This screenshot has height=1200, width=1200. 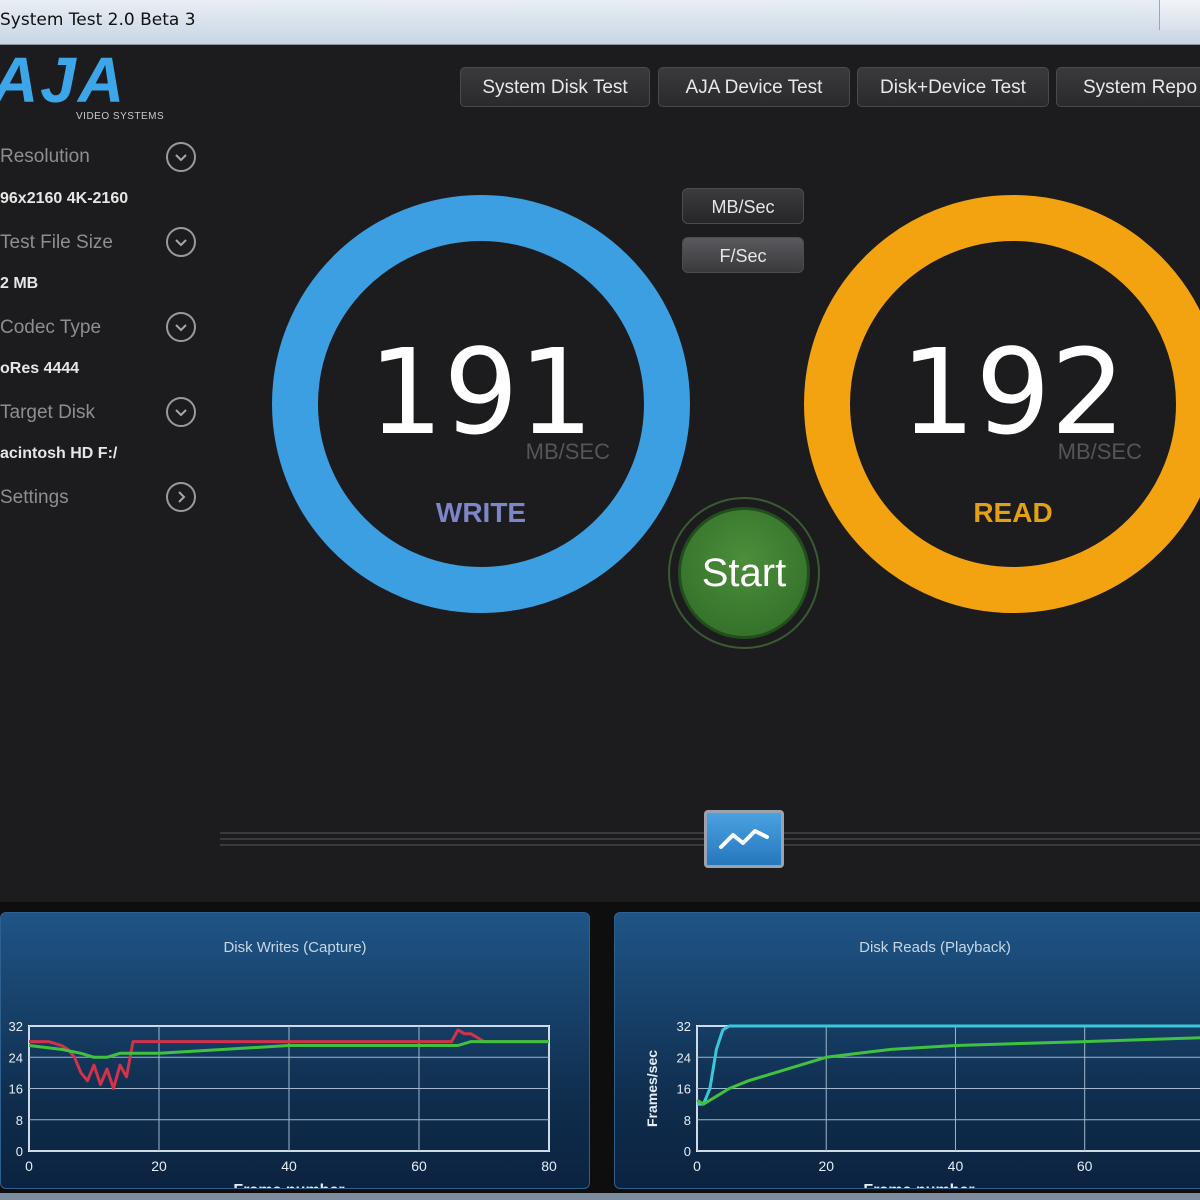 I want to click on tab-aja-device-test: AJA Device Test, so click(x=754, y=87).